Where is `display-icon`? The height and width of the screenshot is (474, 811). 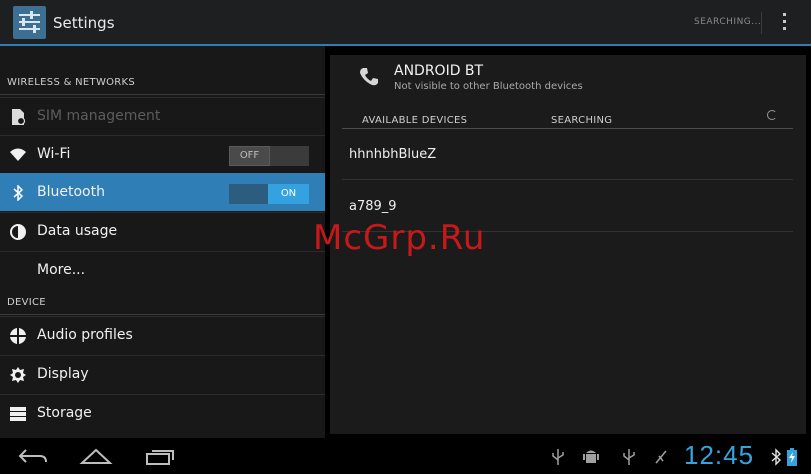 display-icon is located at coordinates (18, 375).